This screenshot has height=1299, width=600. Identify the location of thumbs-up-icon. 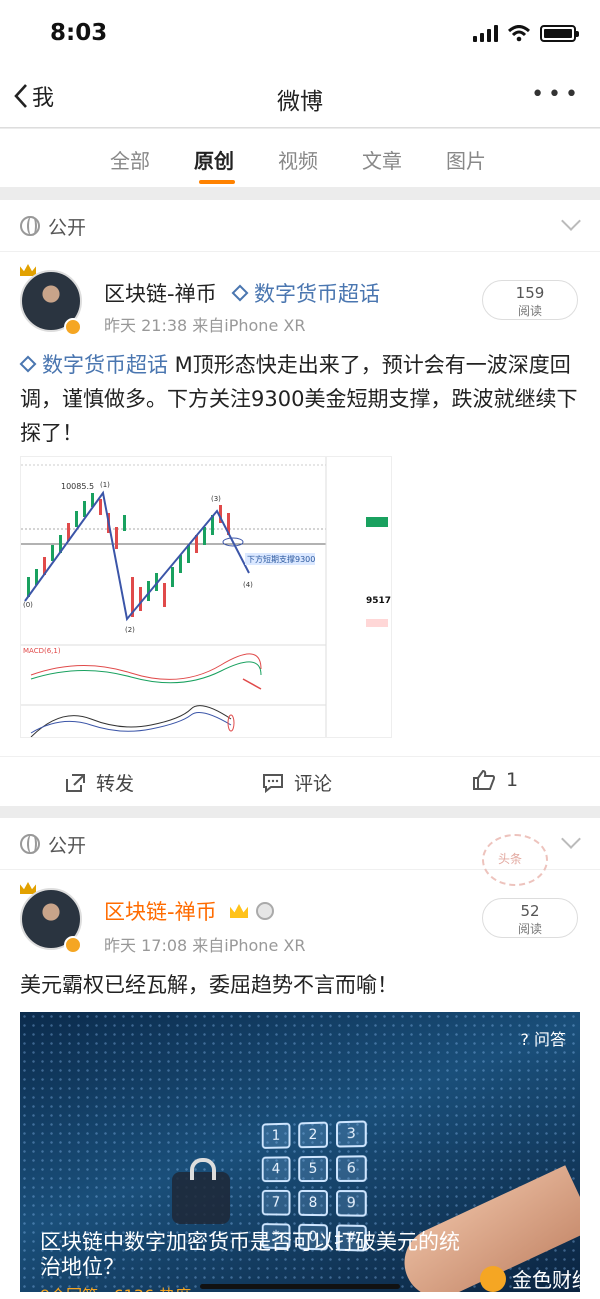
(484, 780).